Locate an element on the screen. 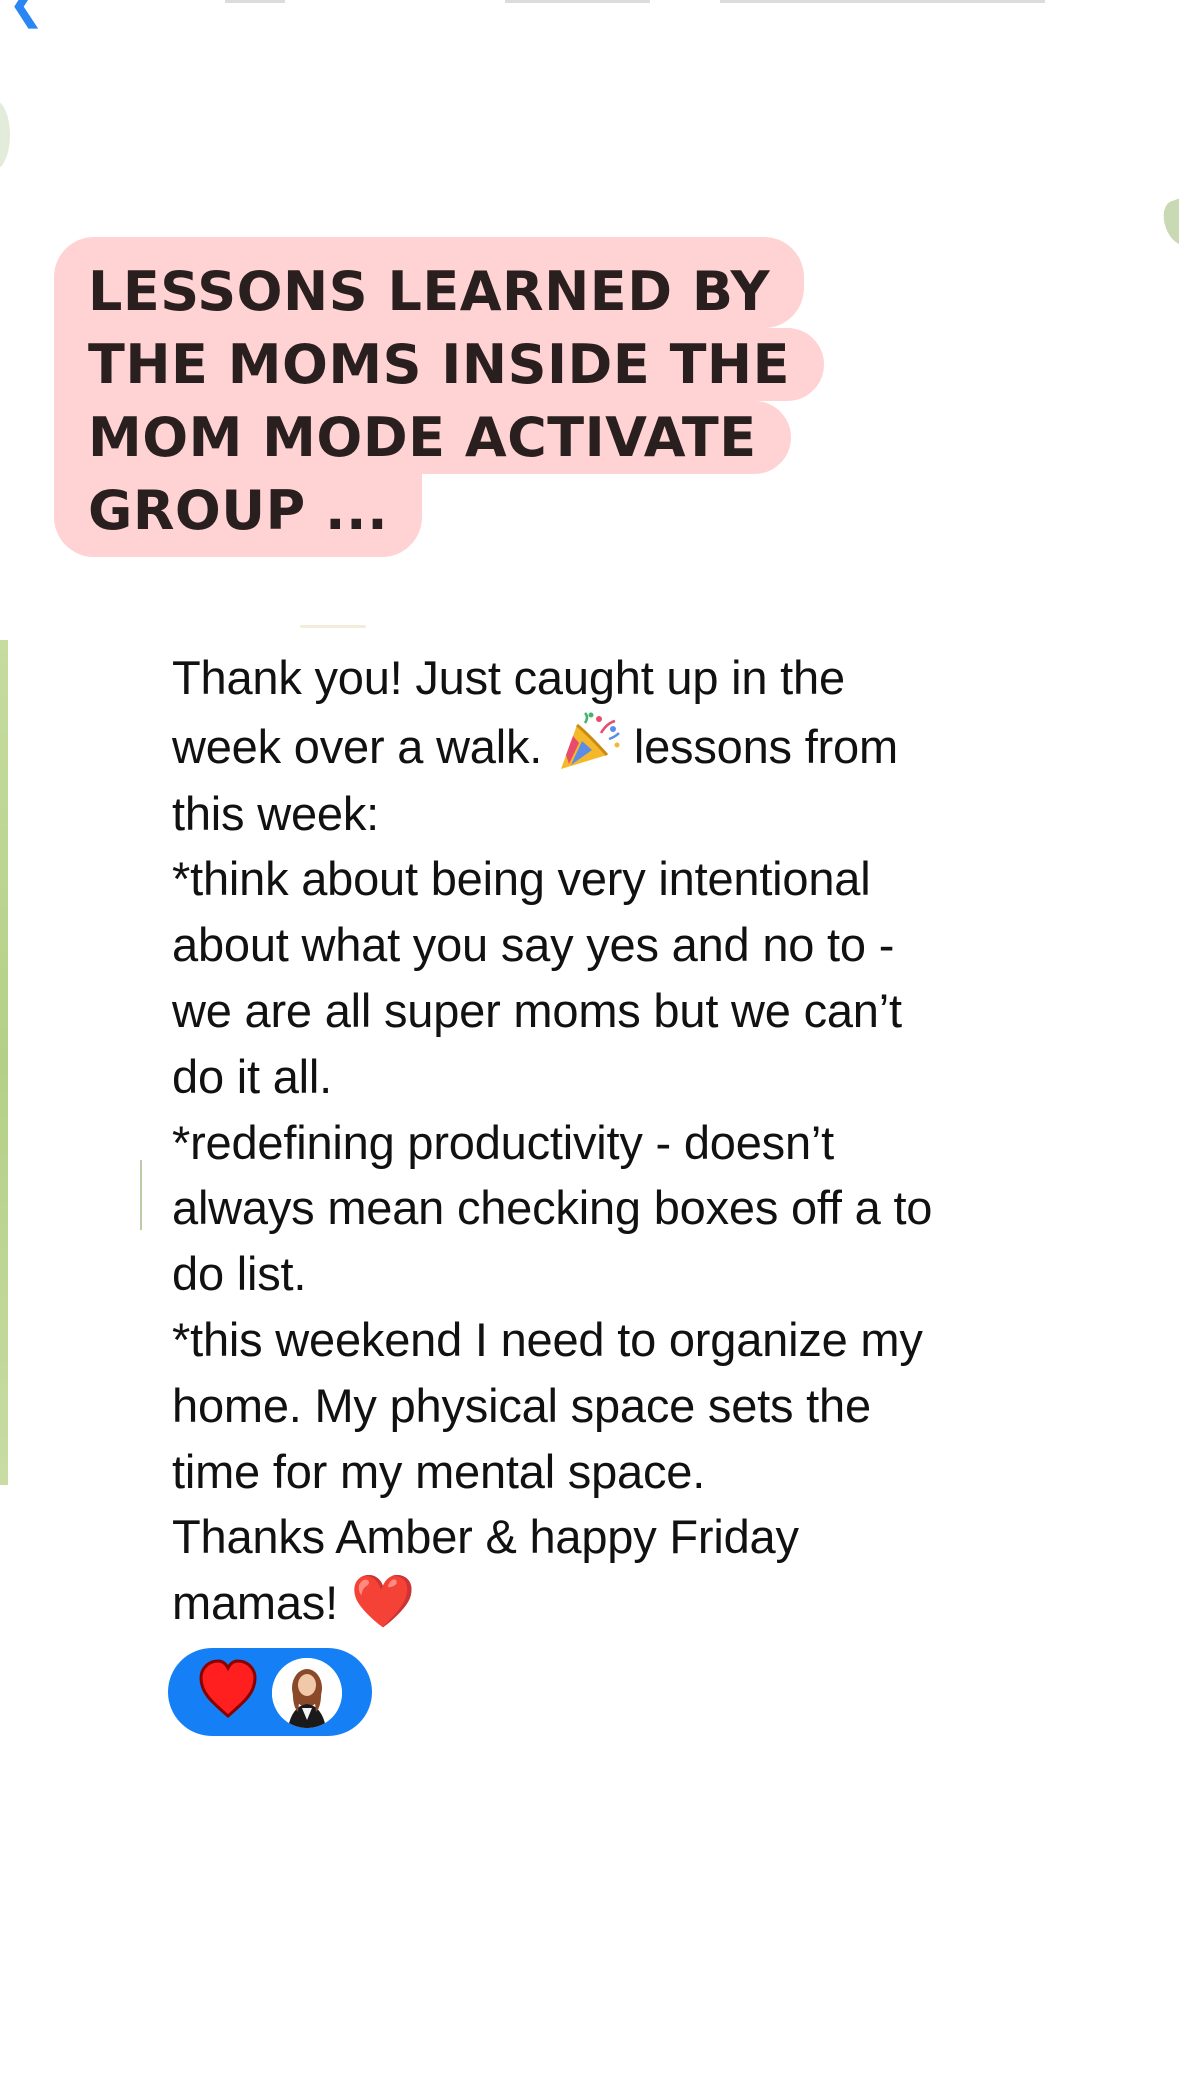 The width and height of the screenshot is (1179, 2096). message-line: this week: is located at coordinates (275, 813).